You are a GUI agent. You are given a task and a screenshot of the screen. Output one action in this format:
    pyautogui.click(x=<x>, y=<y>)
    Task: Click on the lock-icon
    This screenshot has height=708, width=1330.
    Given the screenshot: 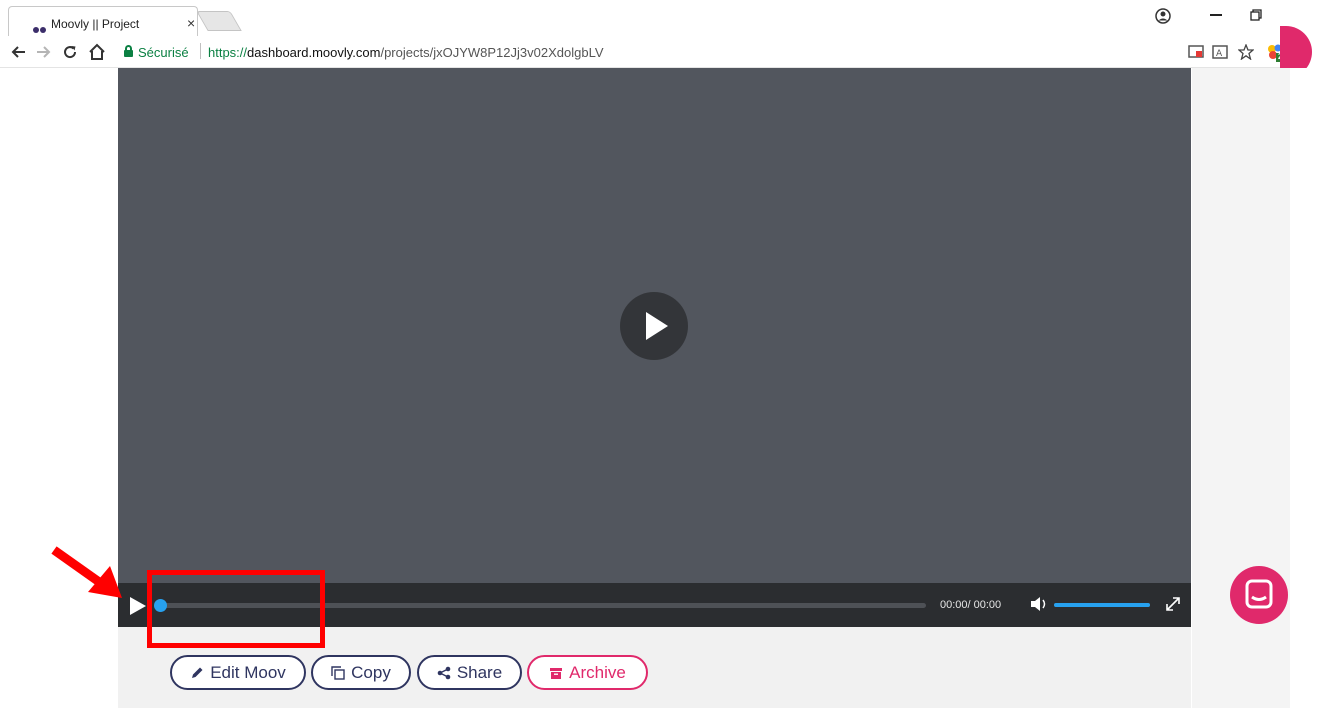 What is the action you would take?
    pyautogui.click(x=128, y=51)
    